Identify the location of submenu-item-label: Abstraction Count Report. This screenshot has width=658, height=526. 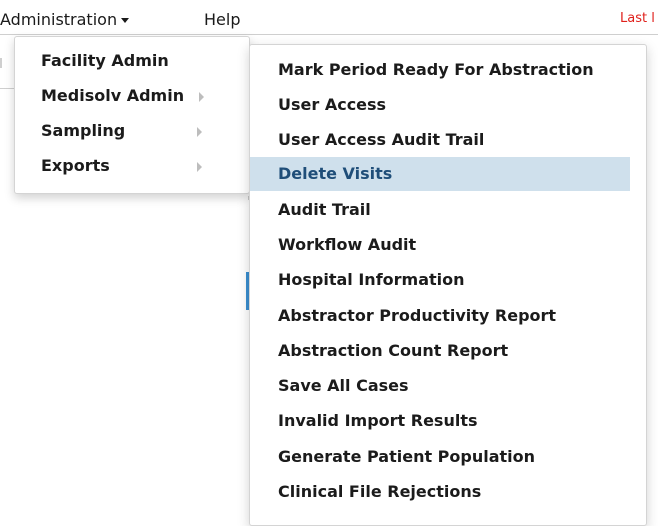
(393, 350).